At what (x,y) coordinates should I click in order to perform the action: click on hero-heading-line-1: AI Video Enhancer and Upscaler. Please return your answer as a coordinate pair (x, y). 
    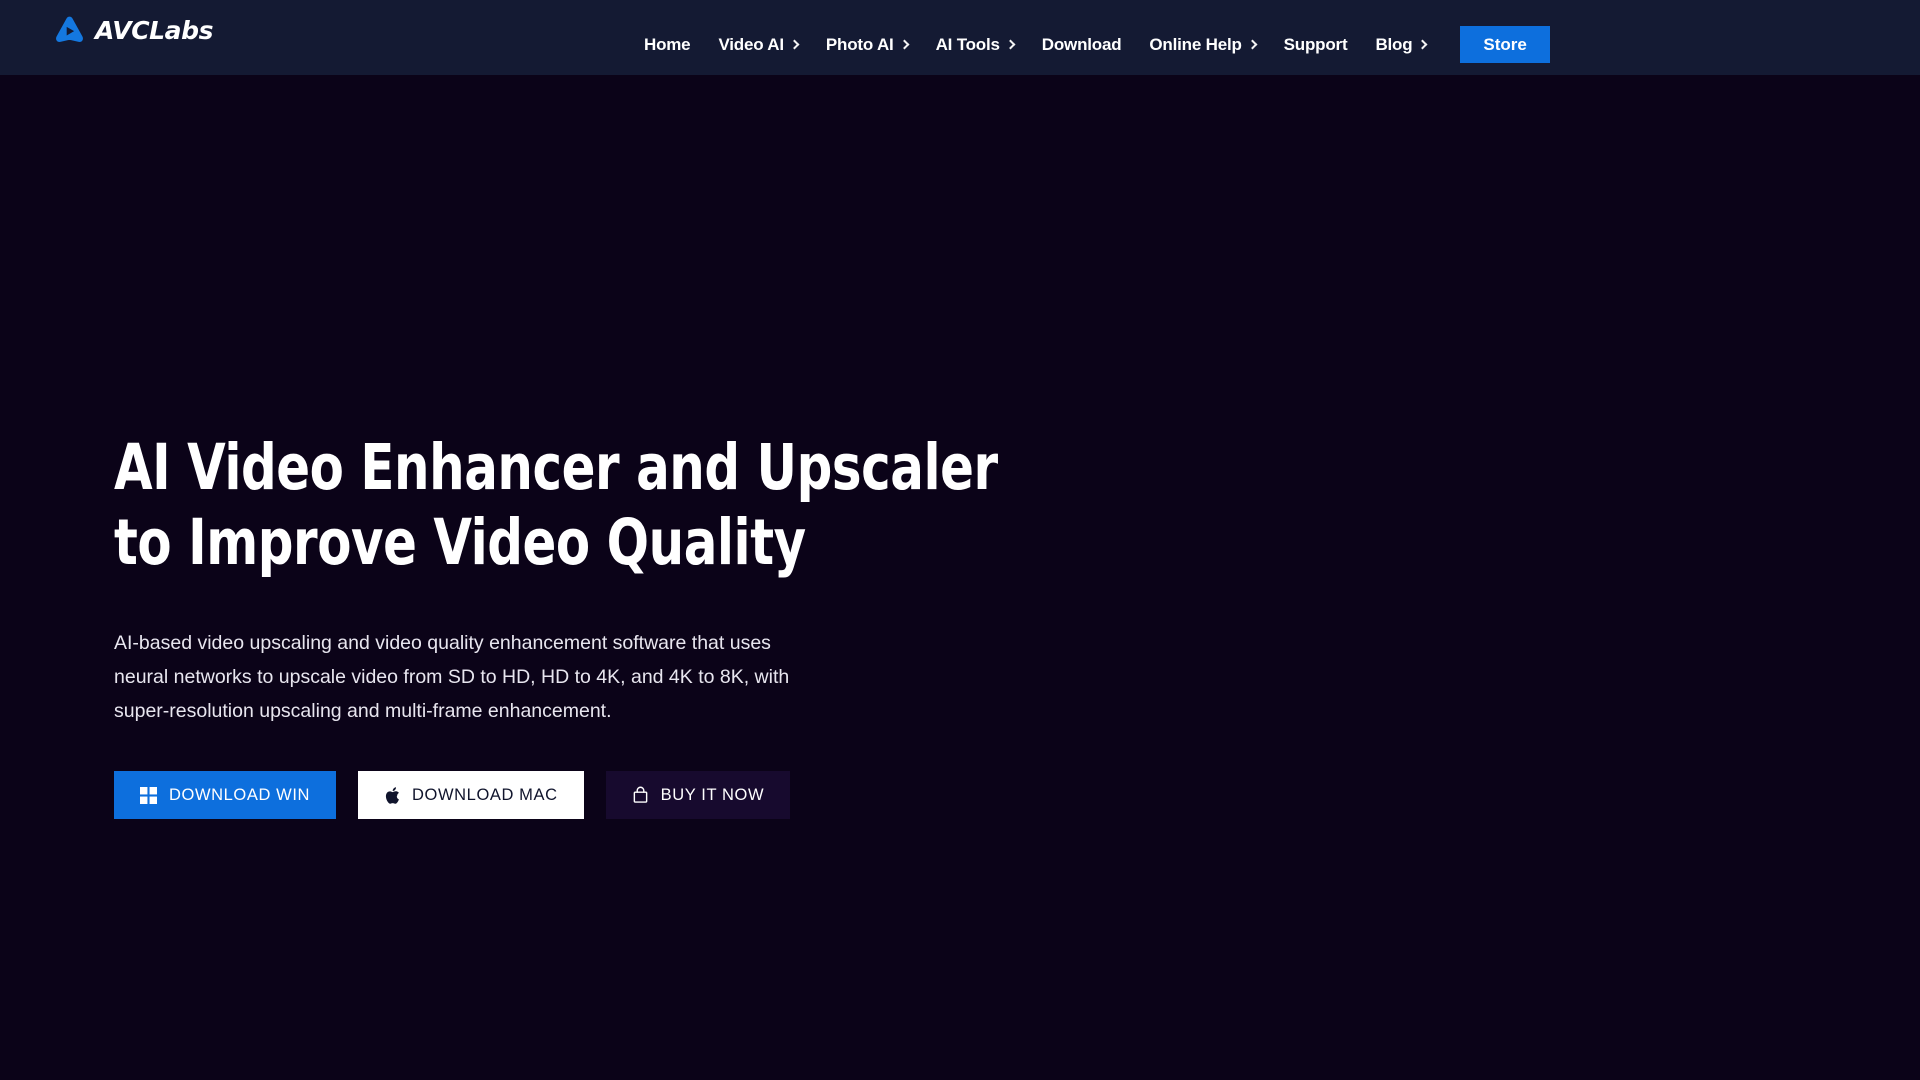
    Looking at the image, I should click on (556, 467).